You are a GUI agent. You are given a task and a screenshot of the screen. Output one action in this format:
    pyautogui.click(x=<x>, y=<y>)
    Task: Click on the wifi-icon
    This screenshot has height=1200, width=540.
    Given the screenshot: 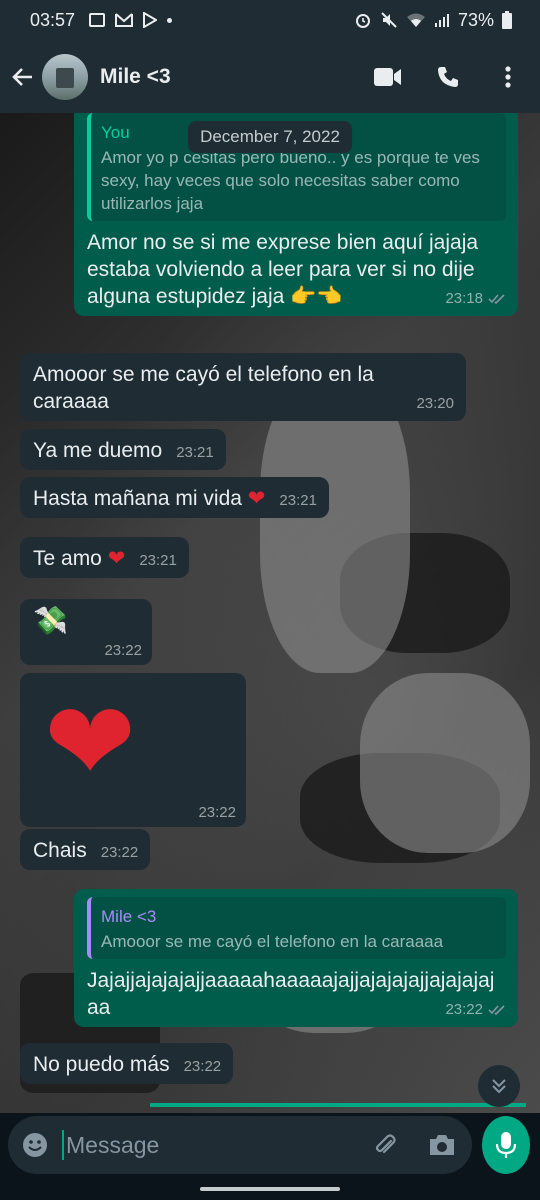 What is the action you would take?
    pyautogui.click(x=415, y=20)
    